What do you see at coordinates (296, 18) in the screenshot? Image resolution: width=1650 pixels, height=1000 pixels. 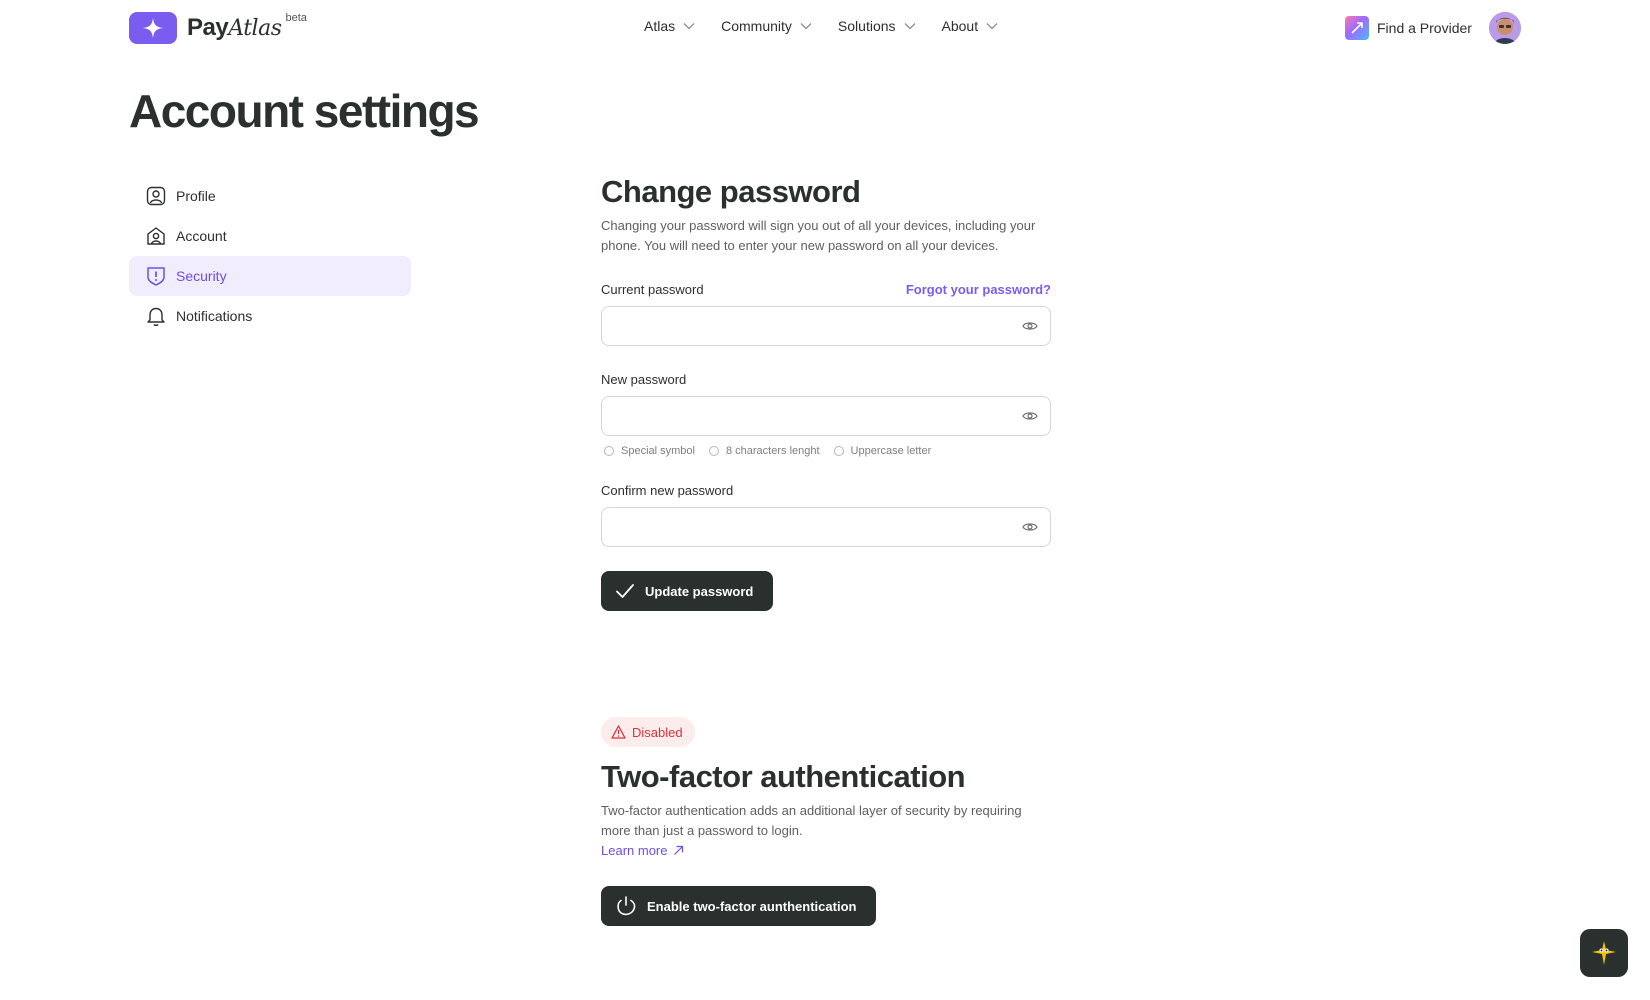 I see `beta-badge: beta` at bounding box center [296, 18].